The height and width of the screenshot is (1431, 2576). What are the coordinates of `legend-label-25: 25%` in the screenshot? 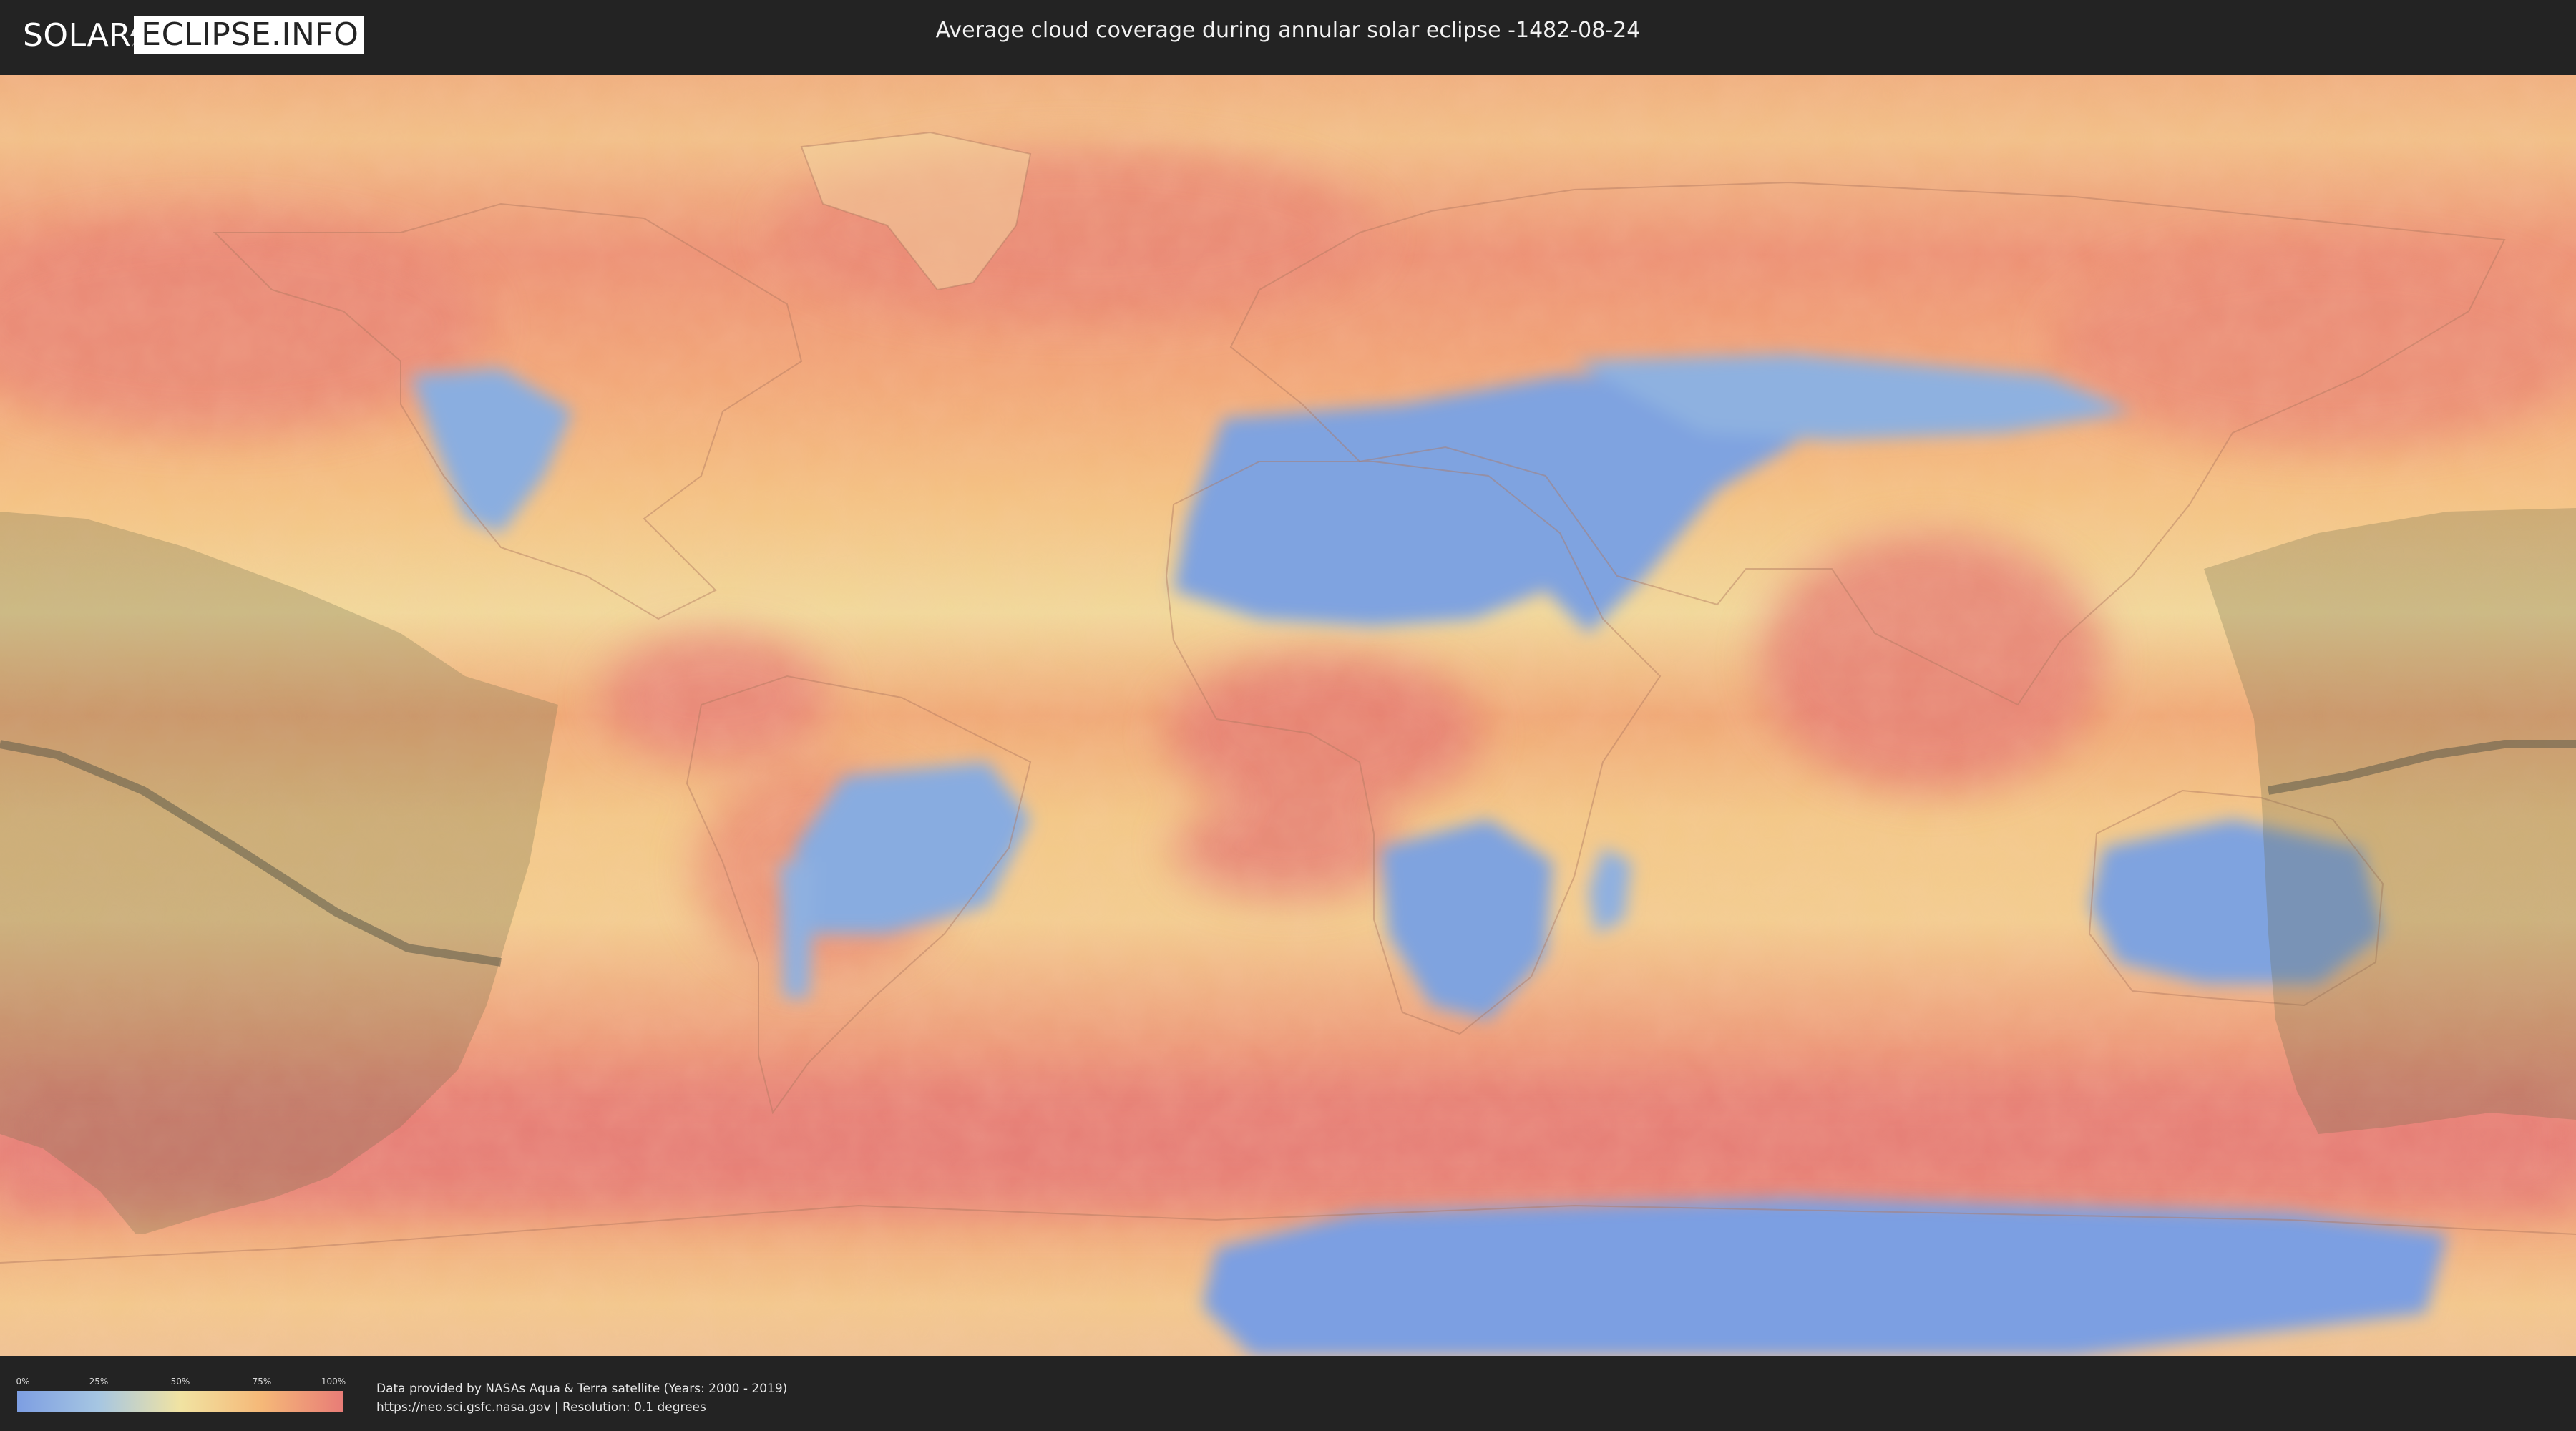 It's located at (99, 1382).